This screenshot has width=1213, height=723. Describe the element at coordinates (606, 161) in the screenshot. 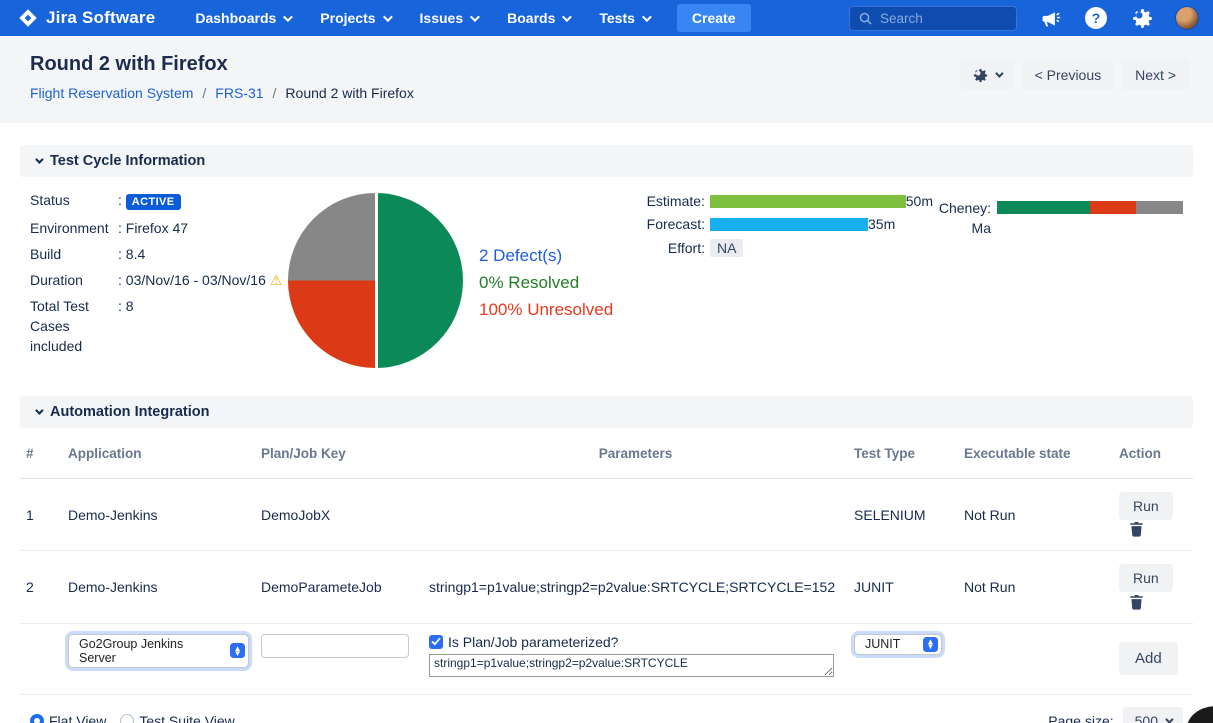

I see `test-cycle-section-header: Test Cycle Information` at that location.